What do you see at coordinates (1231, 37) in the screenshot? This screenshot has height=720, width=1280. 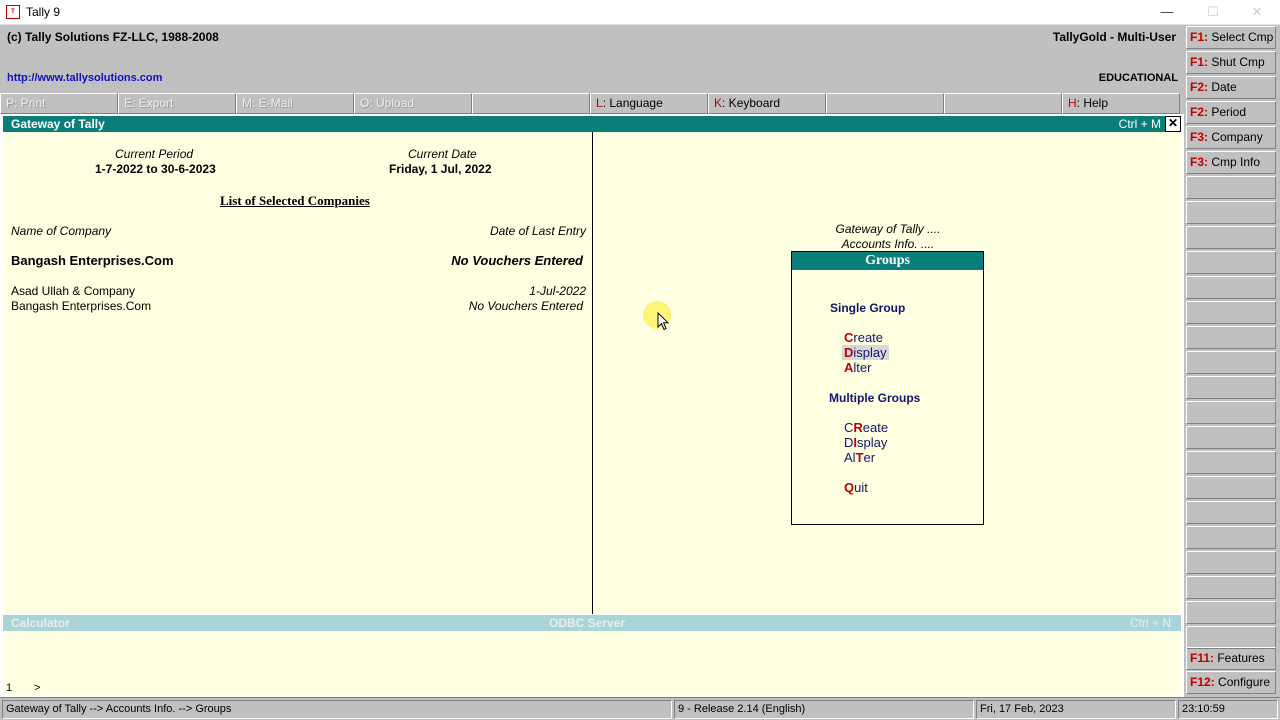 I see `select-company-button: F1: Select Cmp` at bounding box center [1231, 37].